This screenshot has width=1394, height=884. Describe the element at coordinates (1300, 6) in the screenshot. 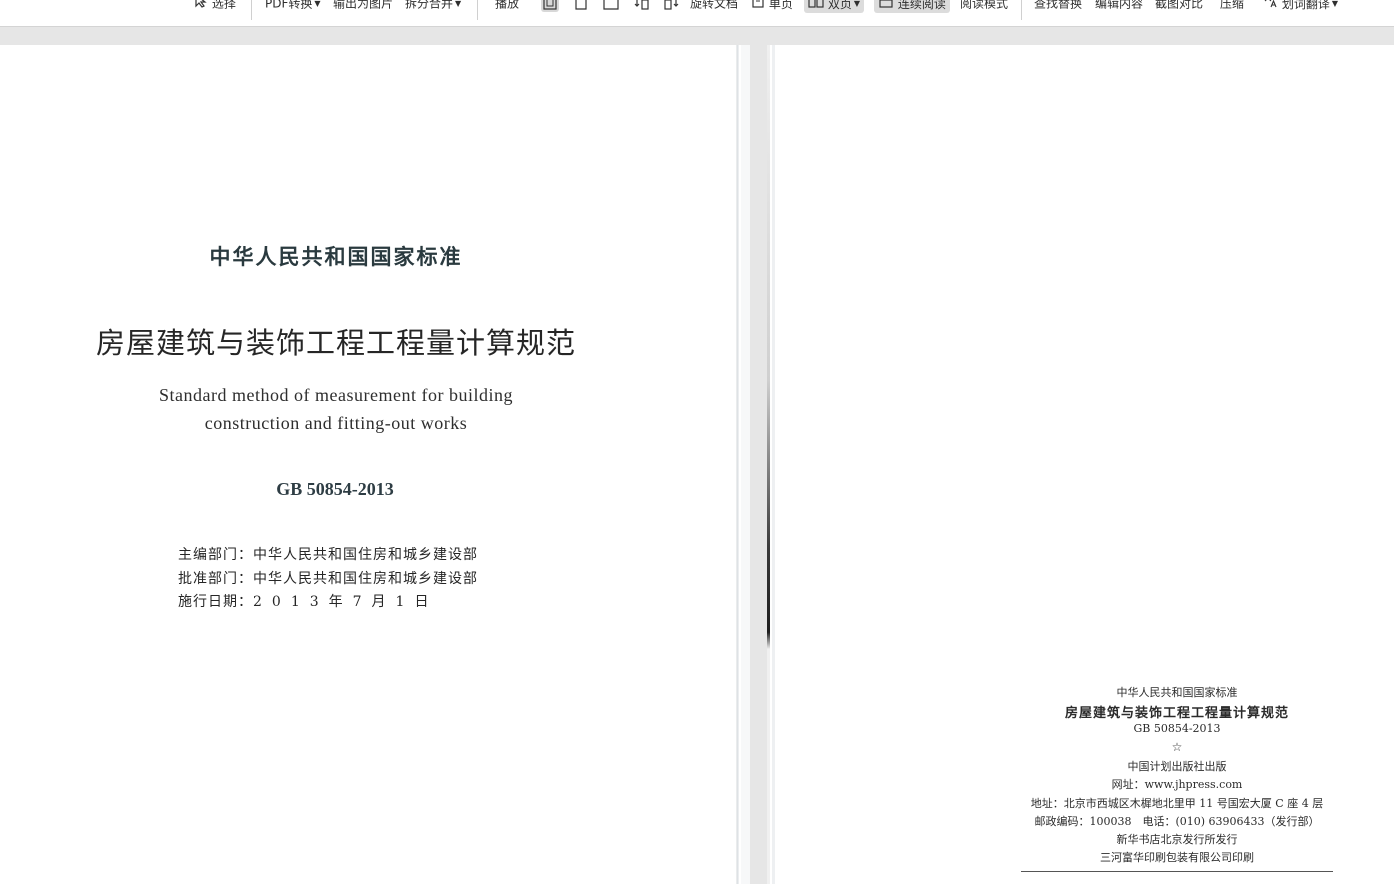

I see `word-translate-button: 划词翻译 ▼` at that location.